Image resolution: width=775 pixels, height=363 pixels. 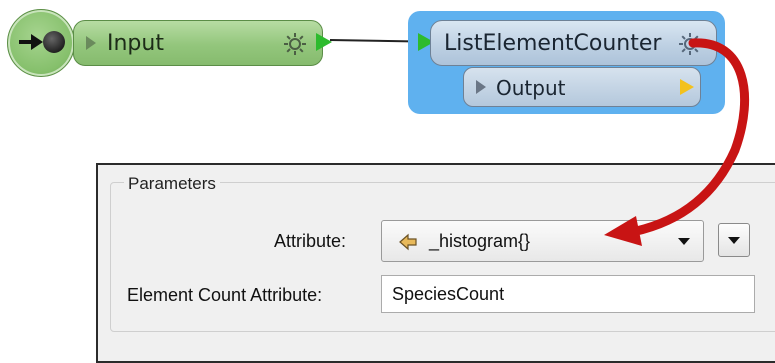 I want to click on list-element-counter-node: ListElementCounter, so click(x=573, y=43).